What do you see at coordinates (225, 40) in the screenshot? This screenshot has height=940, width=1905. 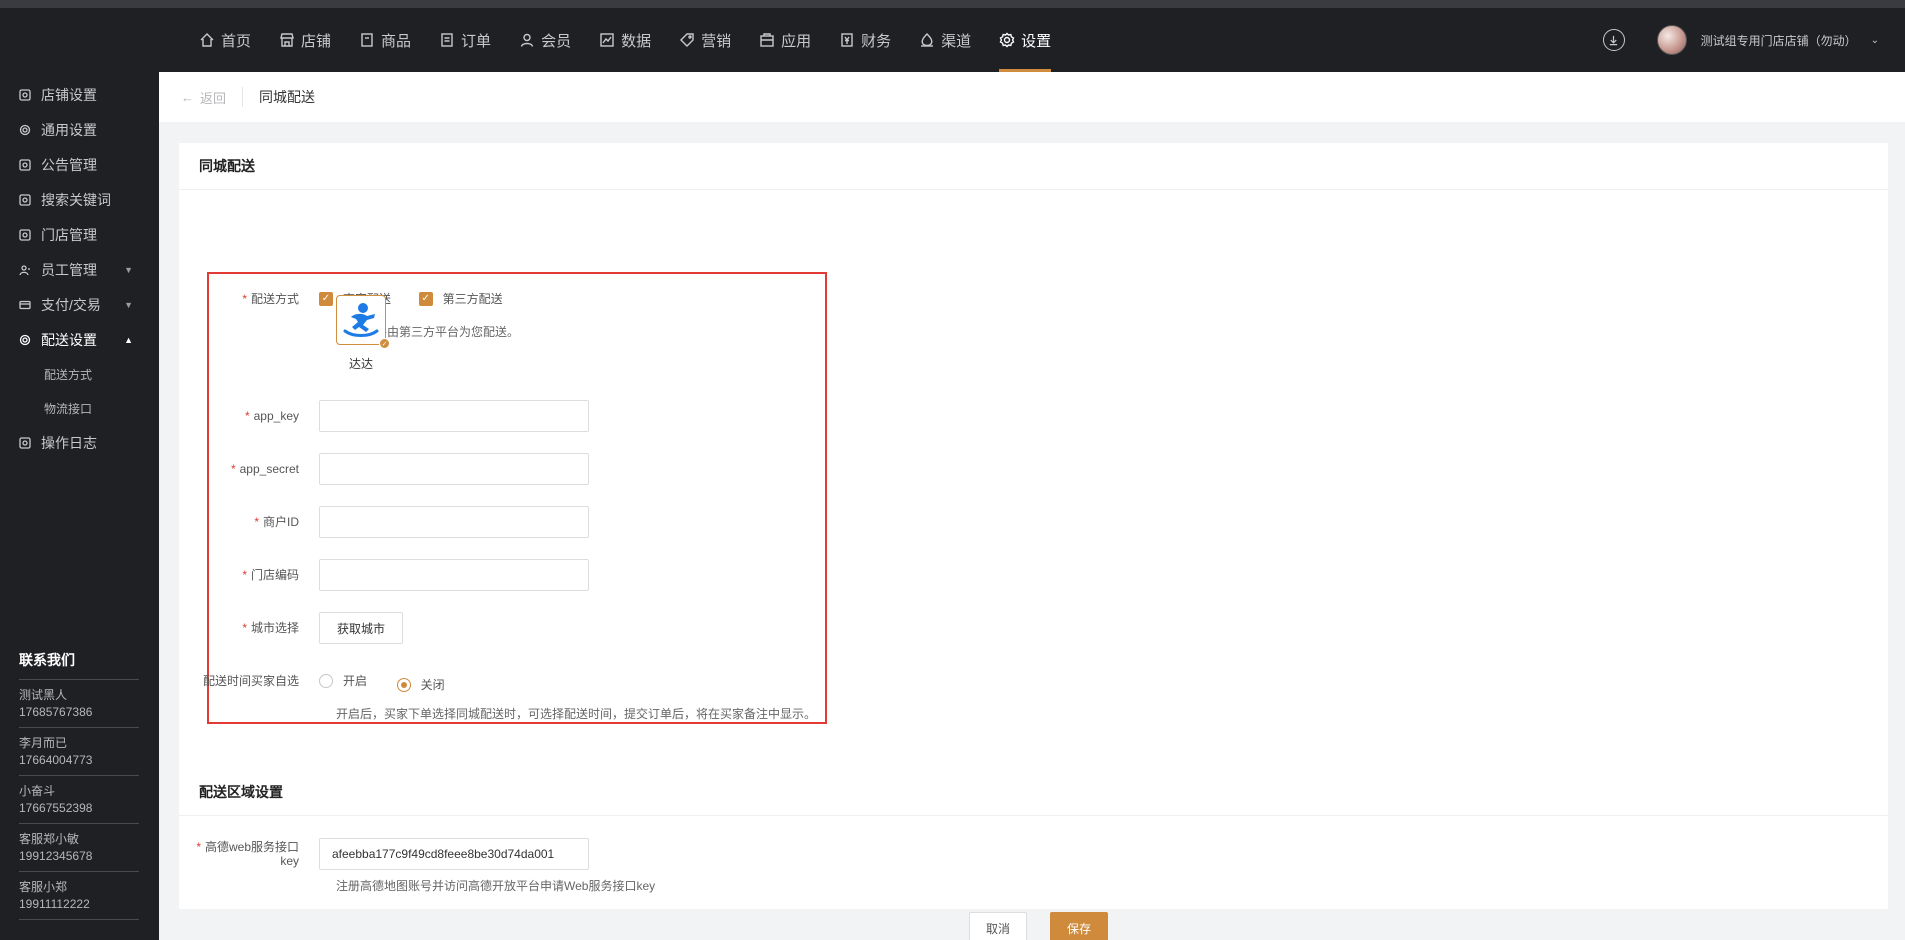 I see `nav-home: 首页` at bounding box center [225, 40].